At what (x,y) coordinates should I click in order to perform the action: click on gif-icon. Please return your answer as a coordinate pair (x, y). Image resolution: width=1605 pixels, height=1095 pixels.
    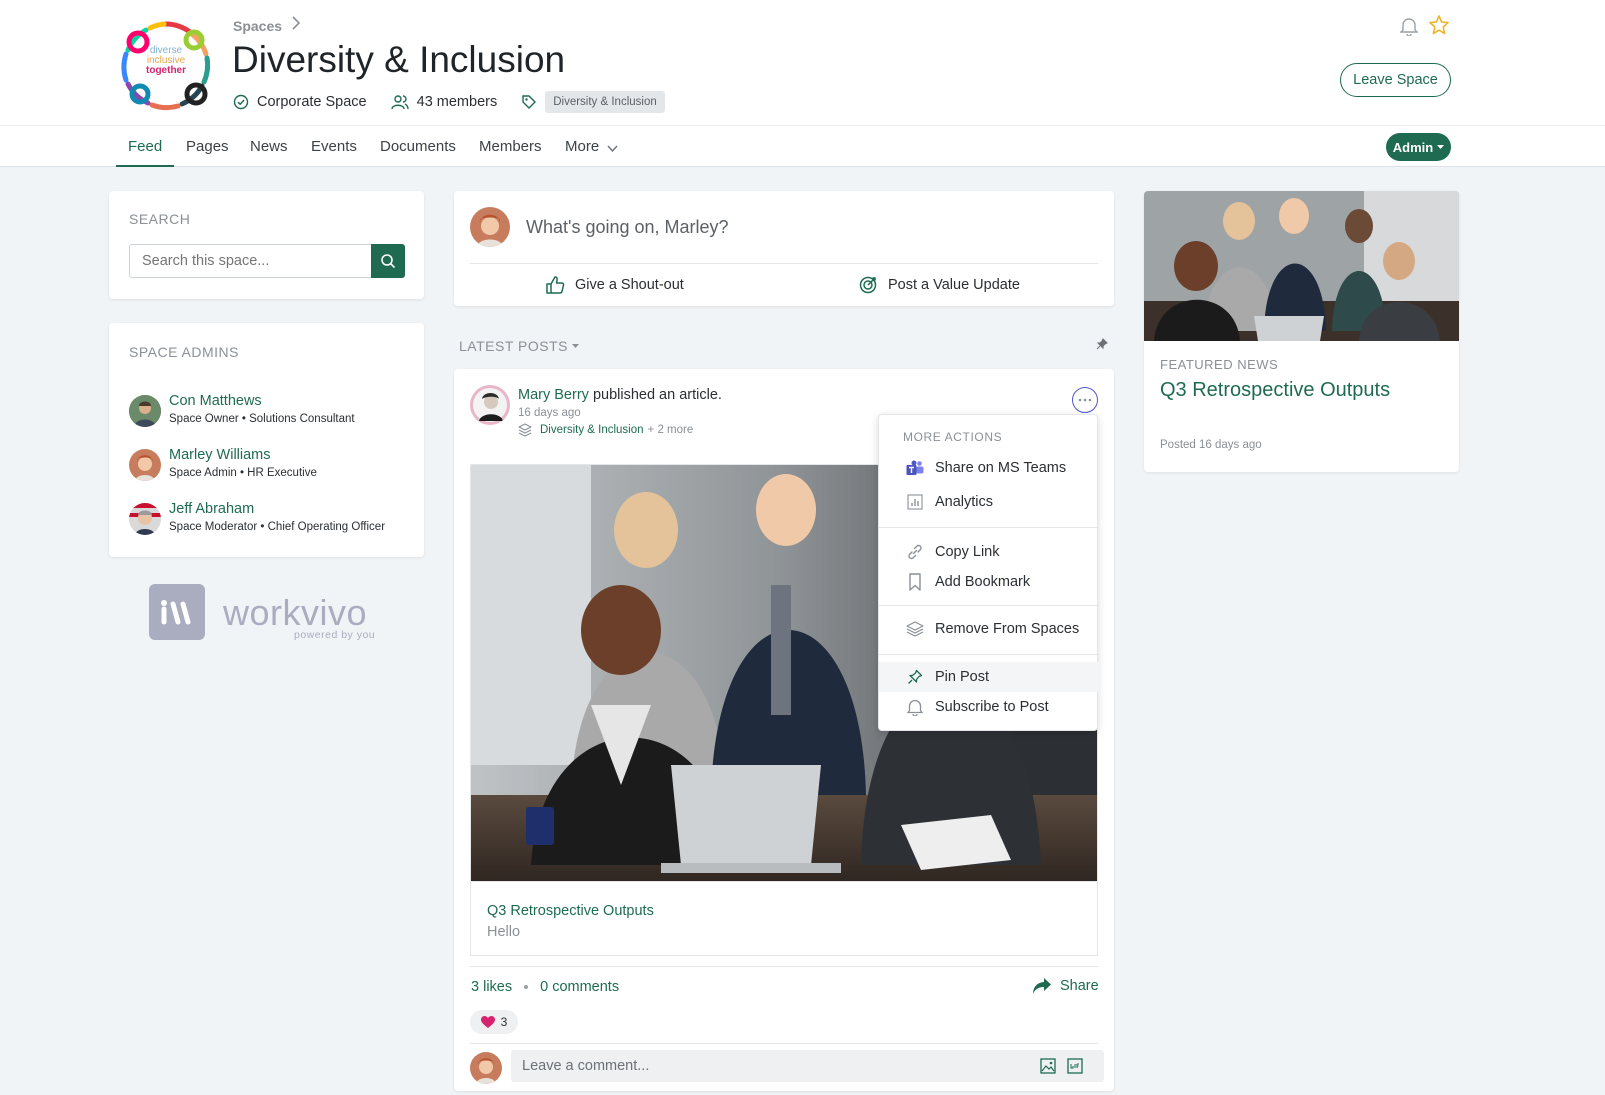
    Looking at the image, I should click on (1075, 1068).